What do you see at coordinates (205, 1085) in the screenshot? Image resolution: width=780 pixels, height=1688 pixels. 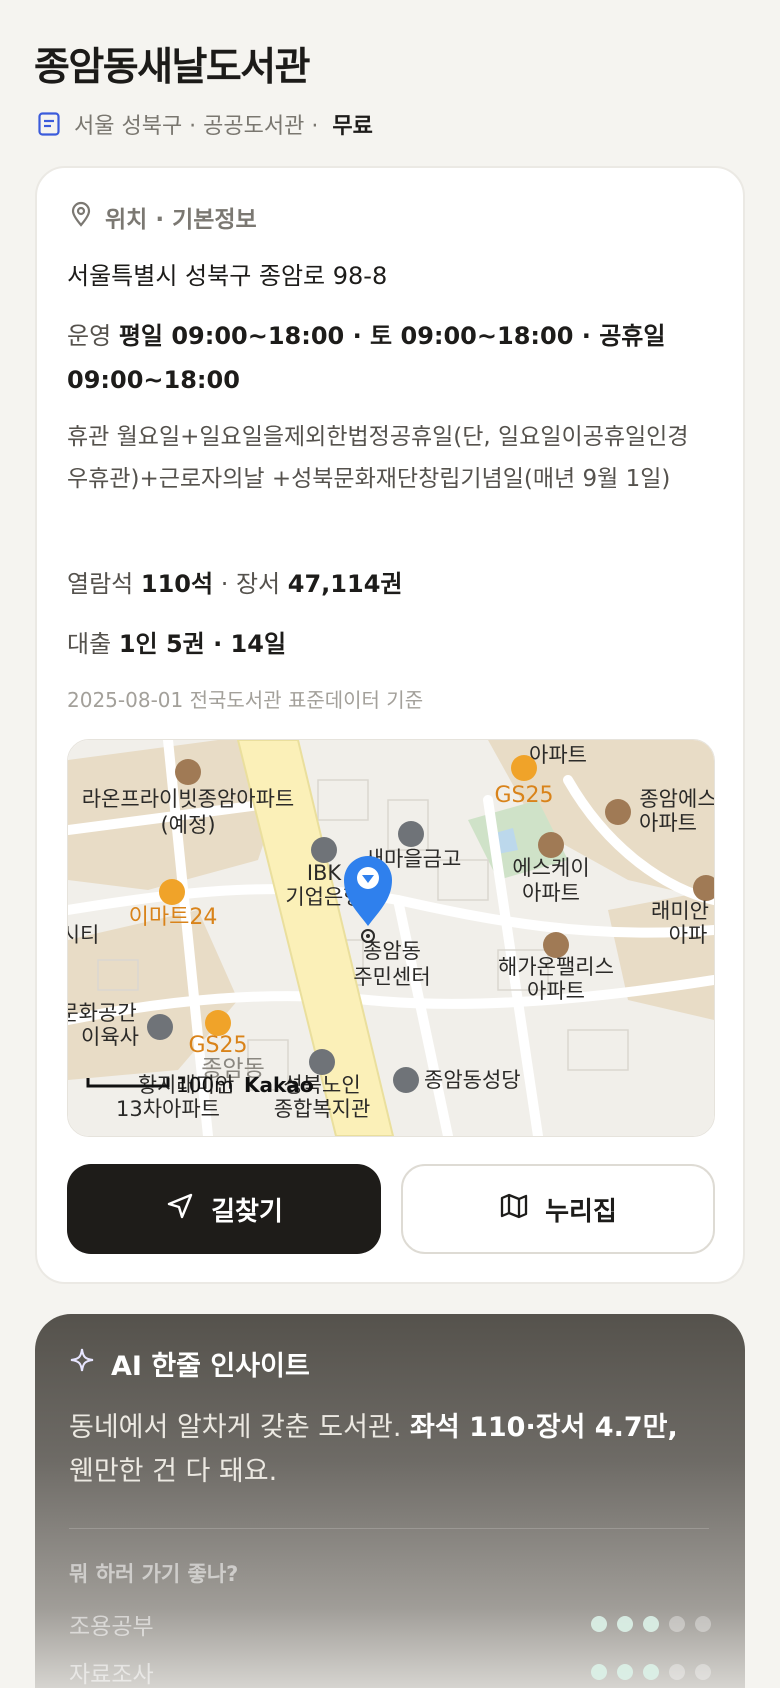 I see `map-scale-label: 100m` at bounding box center [205, 1085].